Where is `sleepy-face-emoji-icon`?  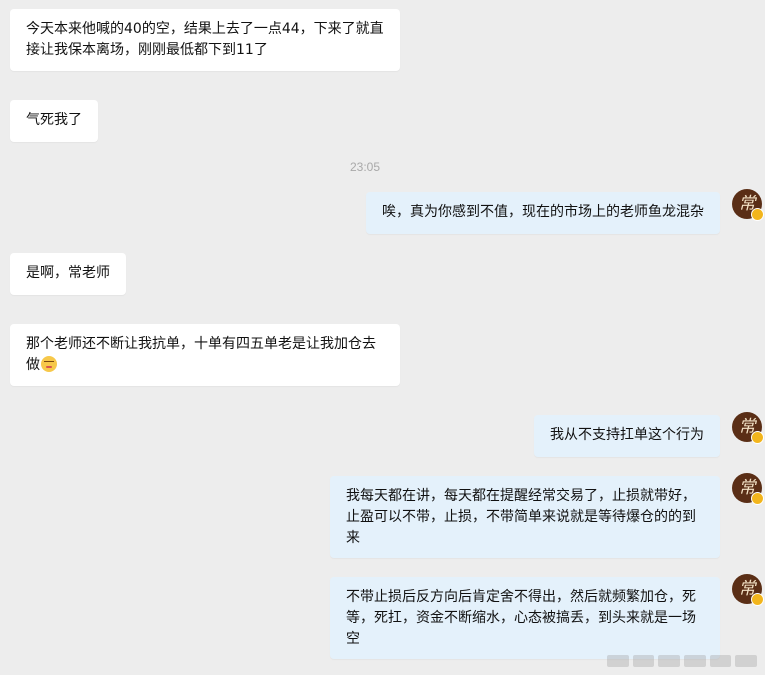 sleepy-face-emoji-icon is located at coordinates (49, 364).